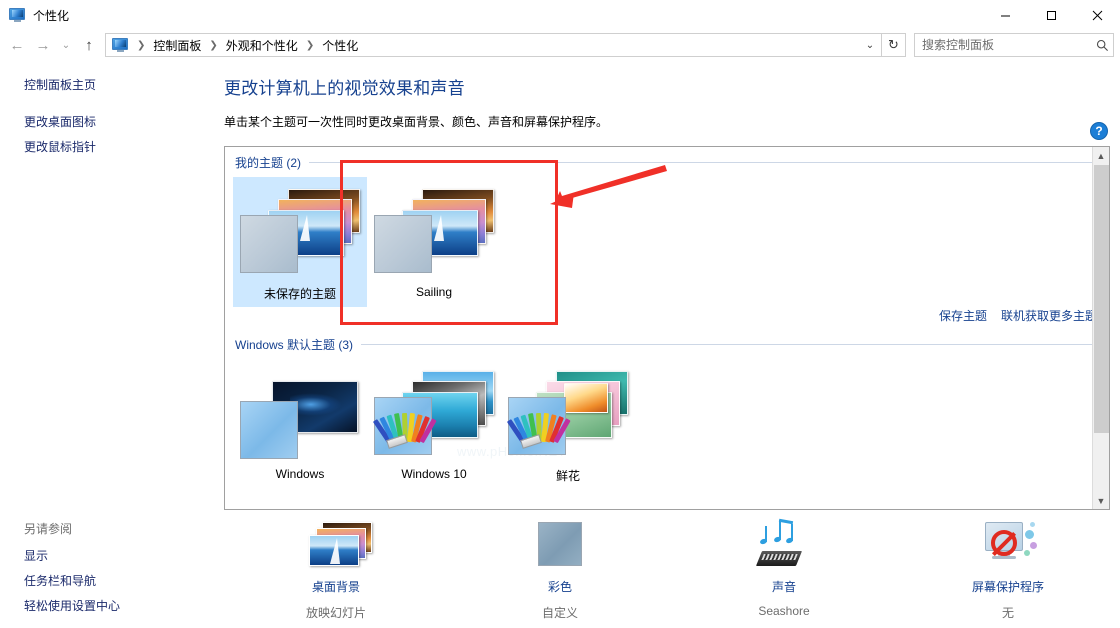 This screenshot has width=1120, height=628. I want to click on recent-locations-chevron-down-icon: ⌄, so click(66, 45).